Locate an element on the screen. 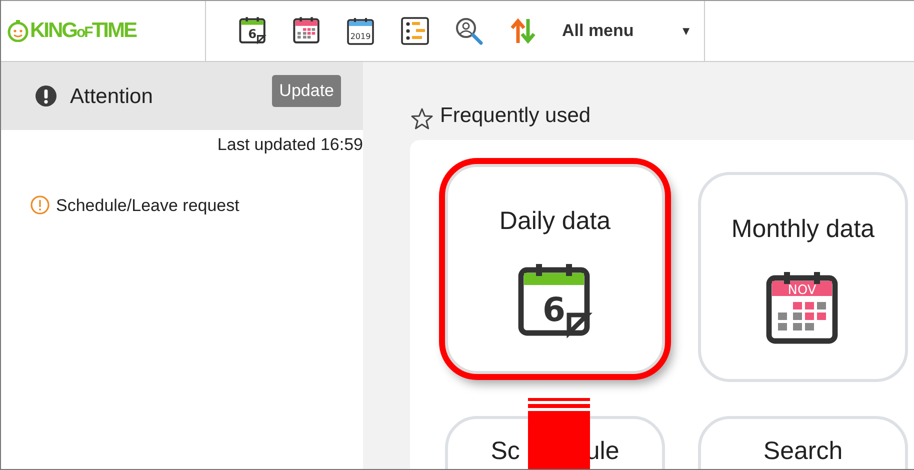 This screenshot has height=470, width=914. schedule-list-icon is located at coordinates (415, 31).